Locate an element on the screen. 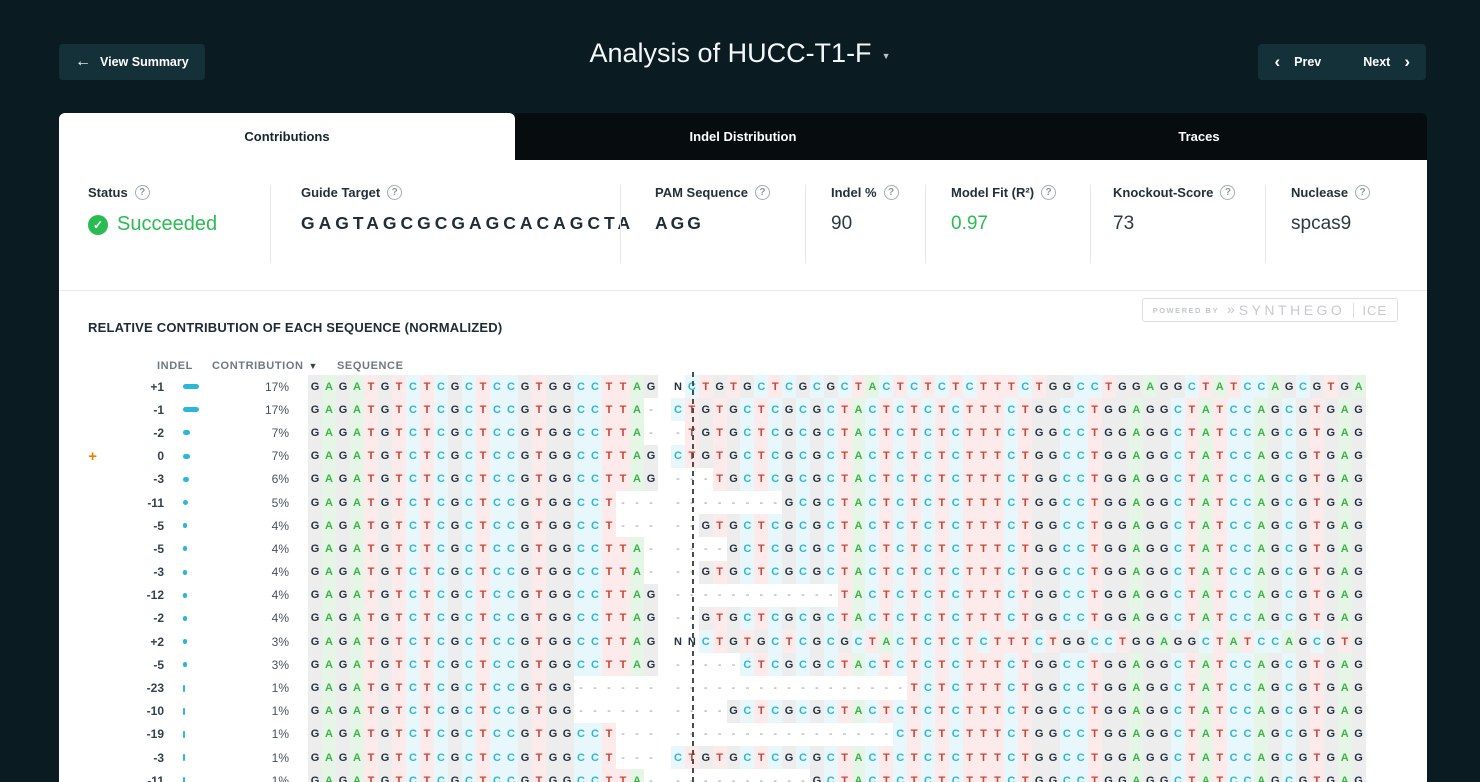 This screenshot has width=1480, height=782. prev-button: Prev is located at coordinates (1307, 62).